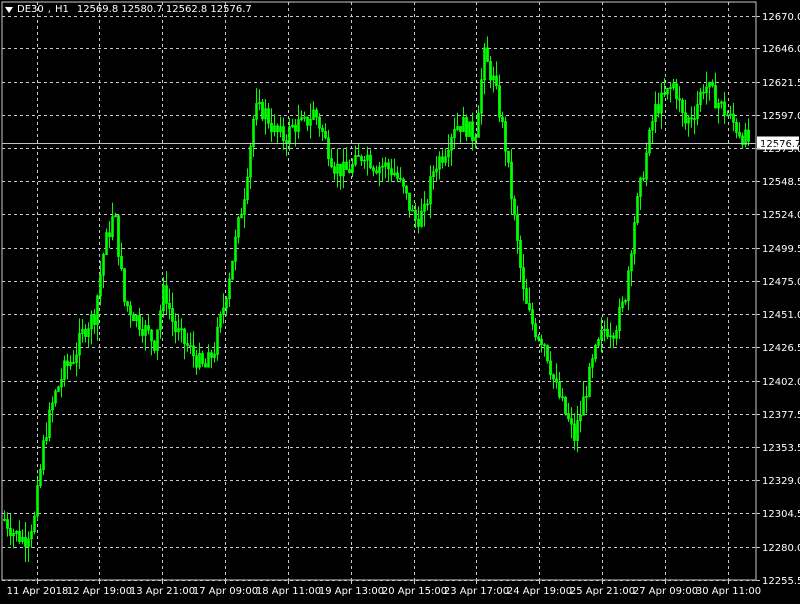 Image resolution: width=800 pixels, height=604 pixels. Describe the element at coordinates (99, 591) in the screenshot. I see `x-tick-label: 12 Apr 19:00` at that location.